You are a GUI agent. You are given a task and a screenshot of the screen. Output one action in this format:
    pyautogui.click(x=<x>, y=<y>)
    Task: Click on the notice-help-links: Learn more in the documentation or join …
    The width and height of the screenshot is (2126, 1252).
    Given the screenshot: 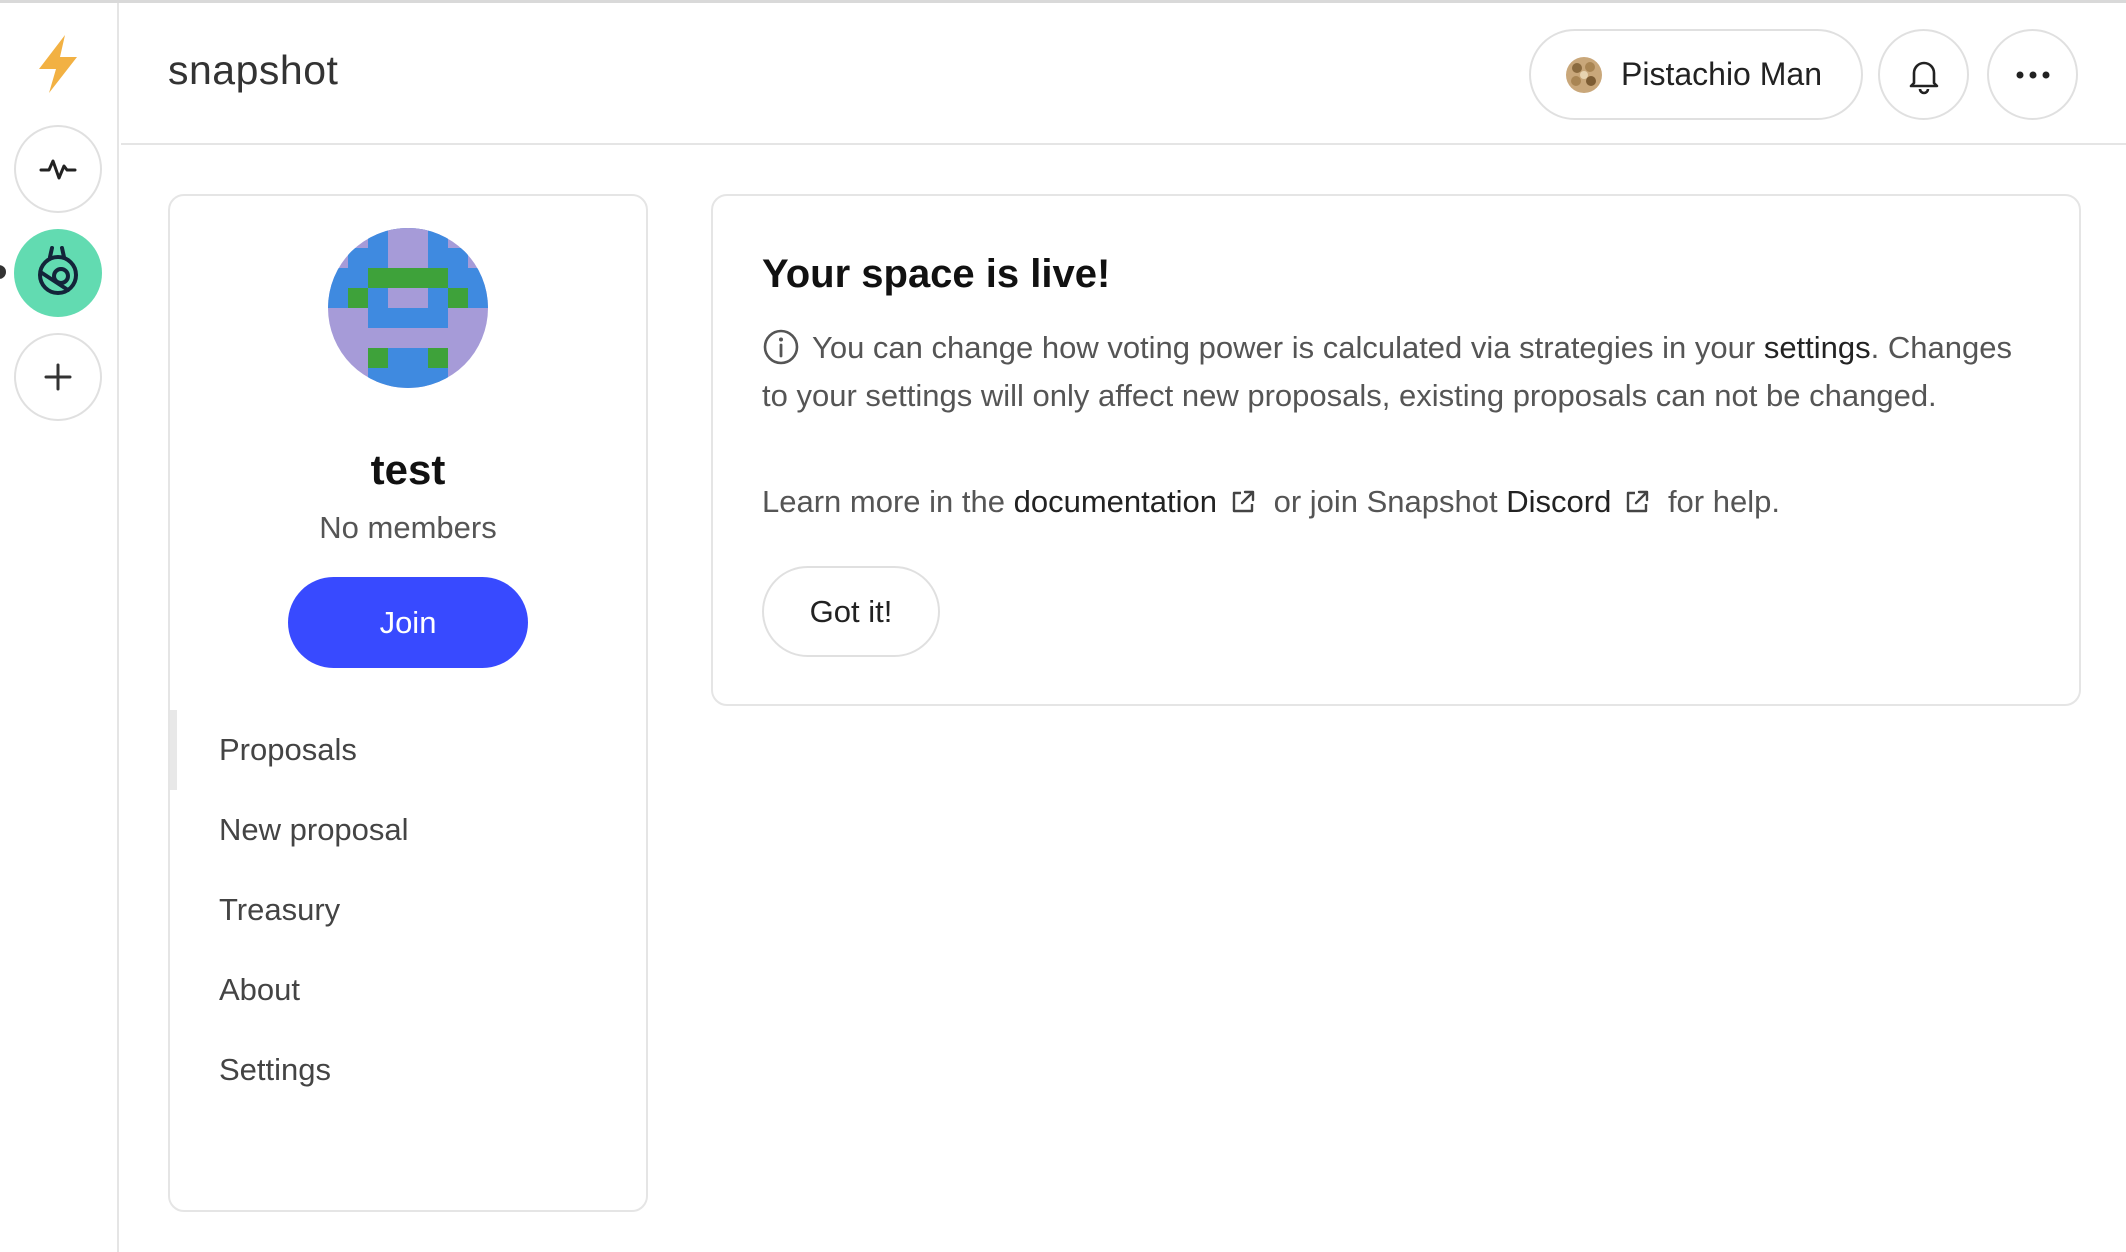 What is the action you would take?
    pyautogui.click(x=1392, y=502)
    